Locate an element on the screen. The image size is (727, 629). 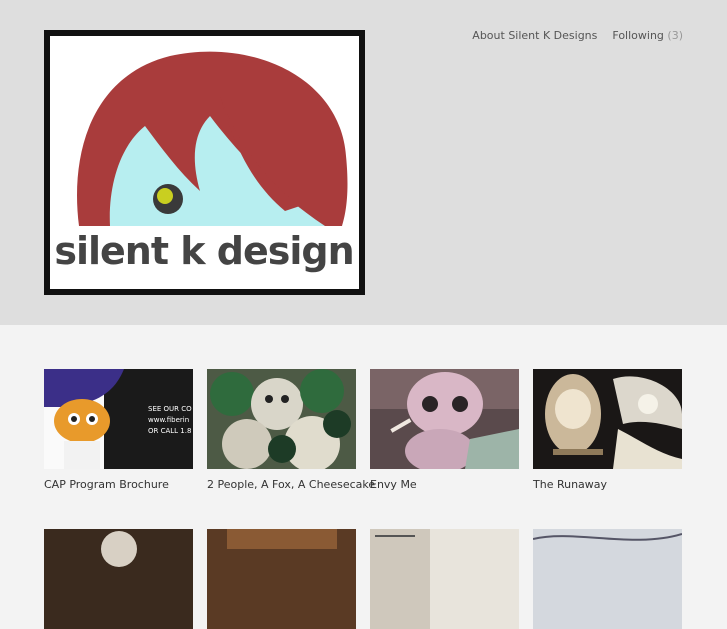
following-link: Following (3) is located at coordinates (647, 35).